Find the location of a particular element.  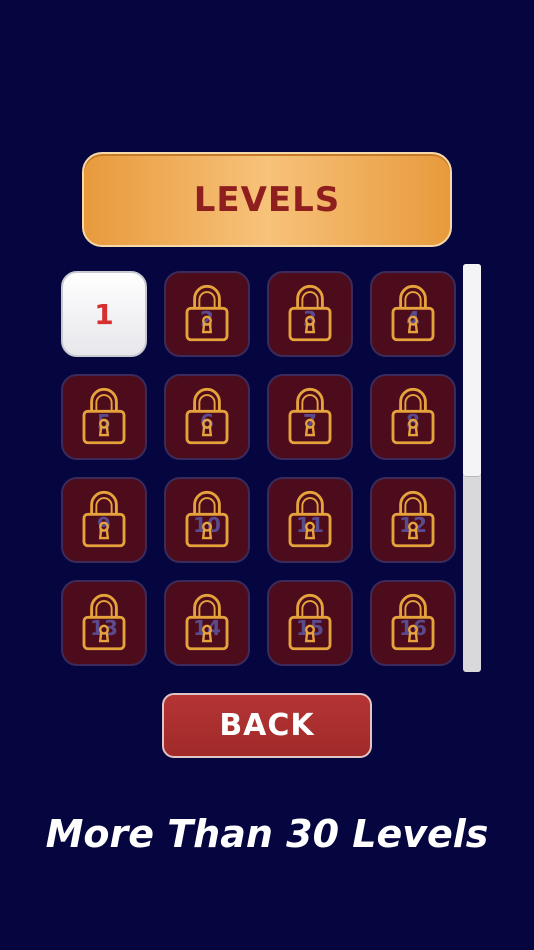

level-tile-6: 6 is located at coordinates (207, 417).